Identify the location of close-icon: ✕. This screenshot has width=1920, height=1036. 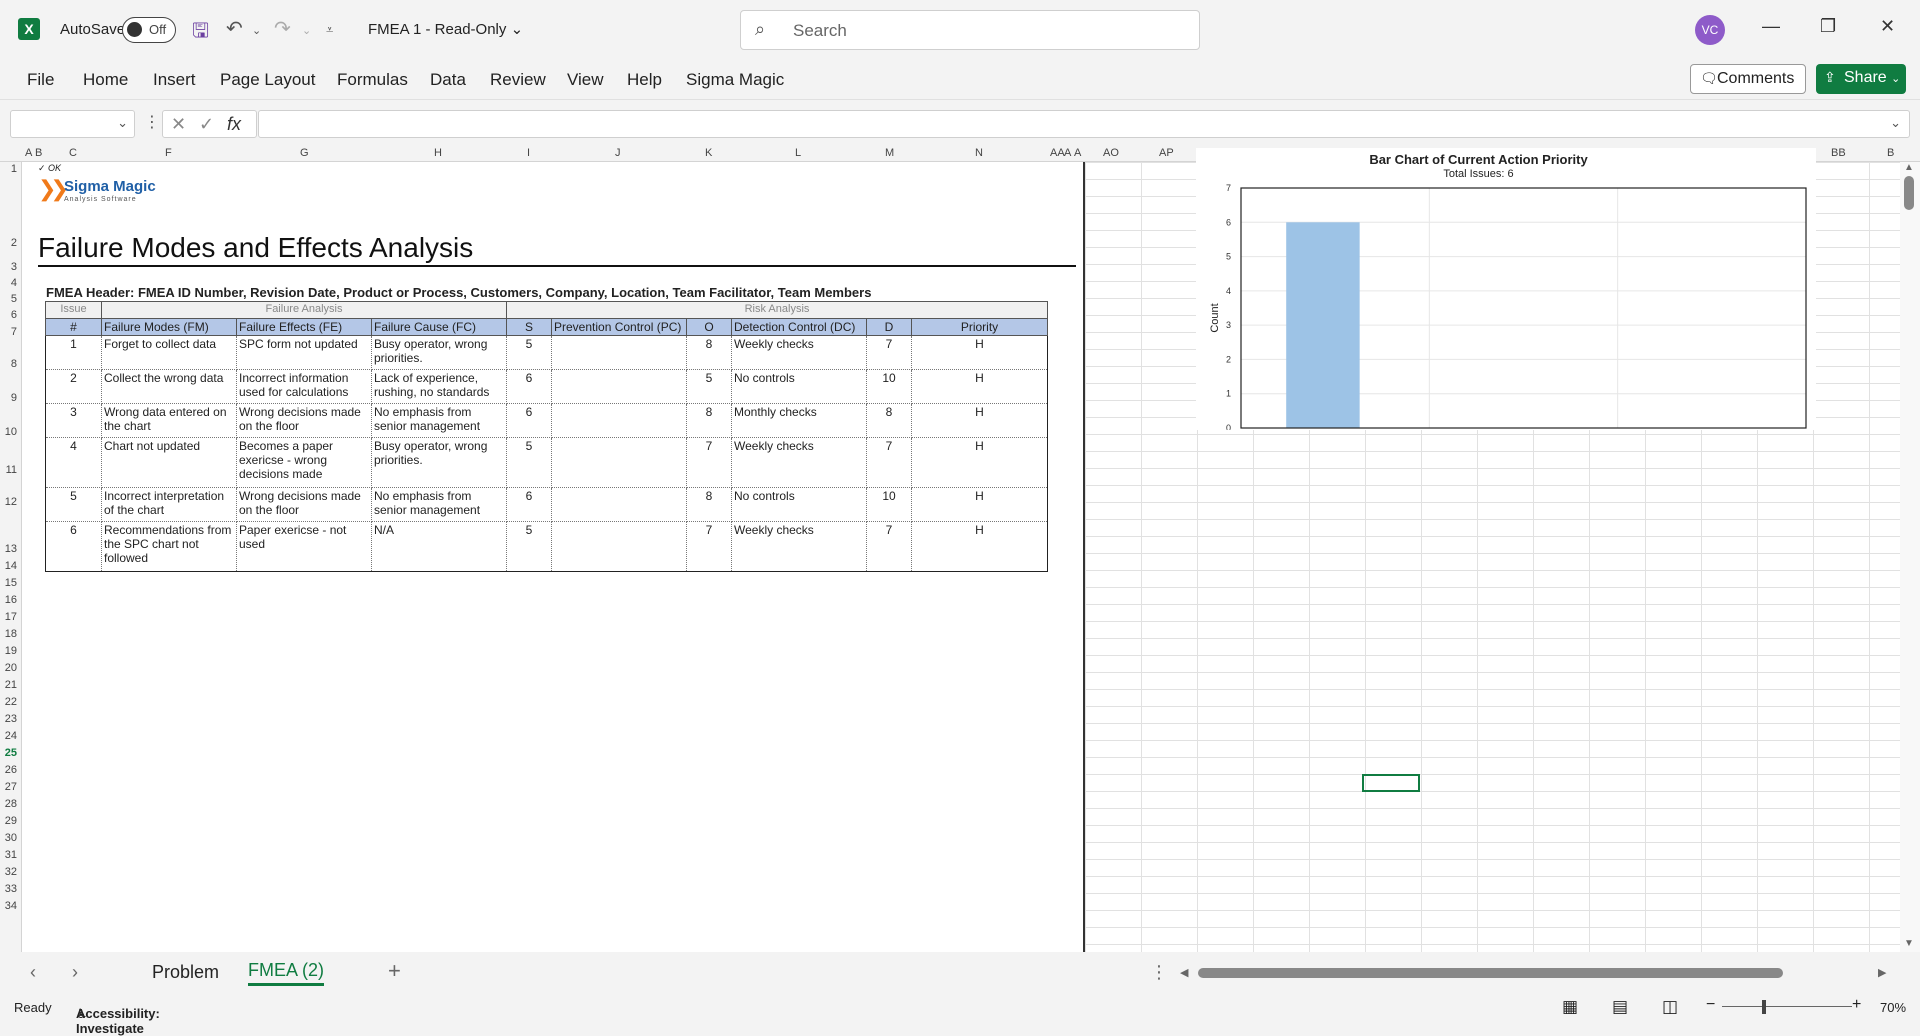
(1887, 26).